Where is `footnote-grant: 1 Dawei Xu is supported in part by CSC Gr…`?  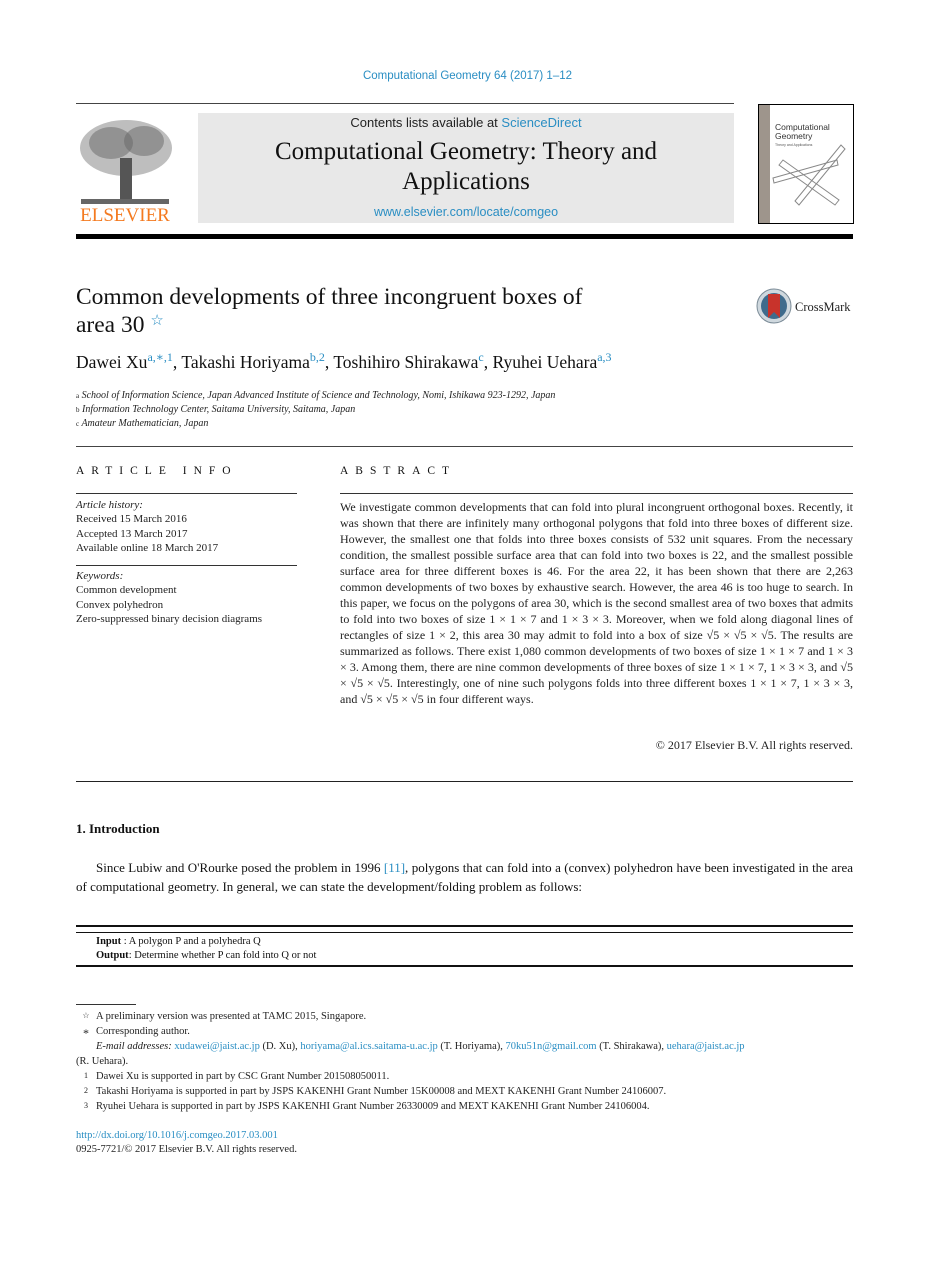
footnote-grant: 1 Dawei Xu is supported in part by CSC Gr… is located at coordinates (464, 1076).